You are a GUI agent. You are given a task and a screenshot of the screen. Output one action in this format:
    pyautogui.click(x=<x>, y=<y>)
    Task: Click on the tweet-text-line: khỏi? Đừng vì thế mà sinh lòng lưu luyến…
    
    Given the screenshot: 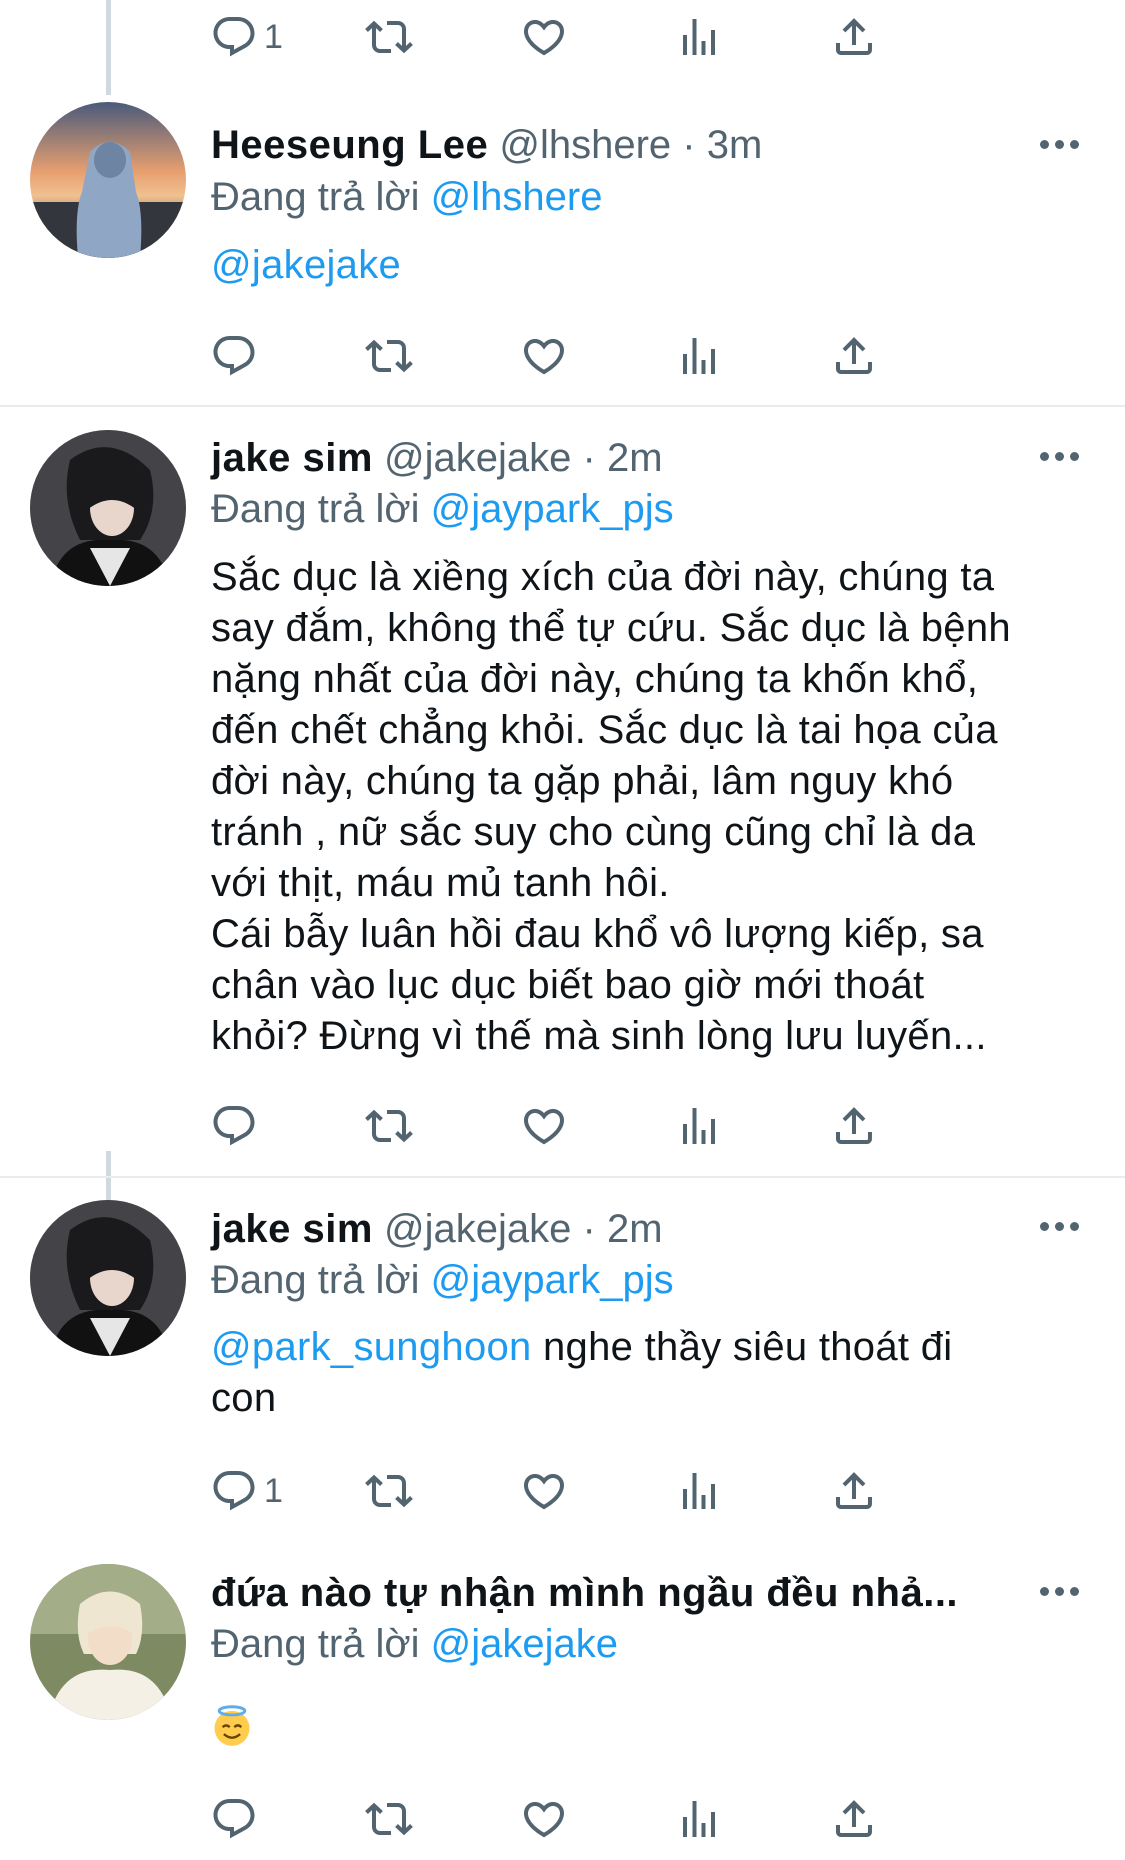 What is the action you would take?
    pyautogui.click(x=599, y=1036)
    